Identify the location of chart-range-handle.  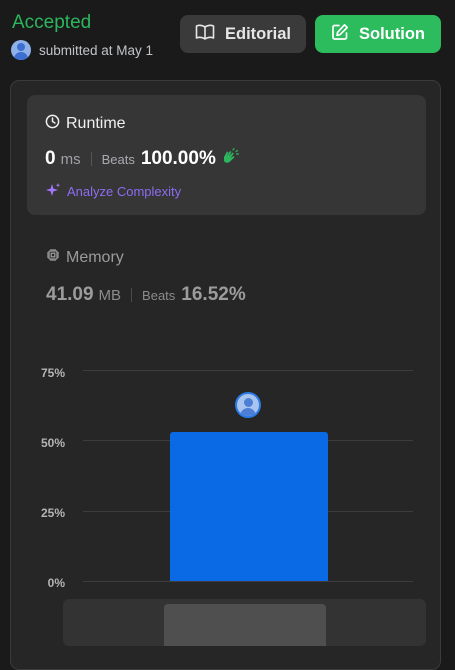
(245, 625).